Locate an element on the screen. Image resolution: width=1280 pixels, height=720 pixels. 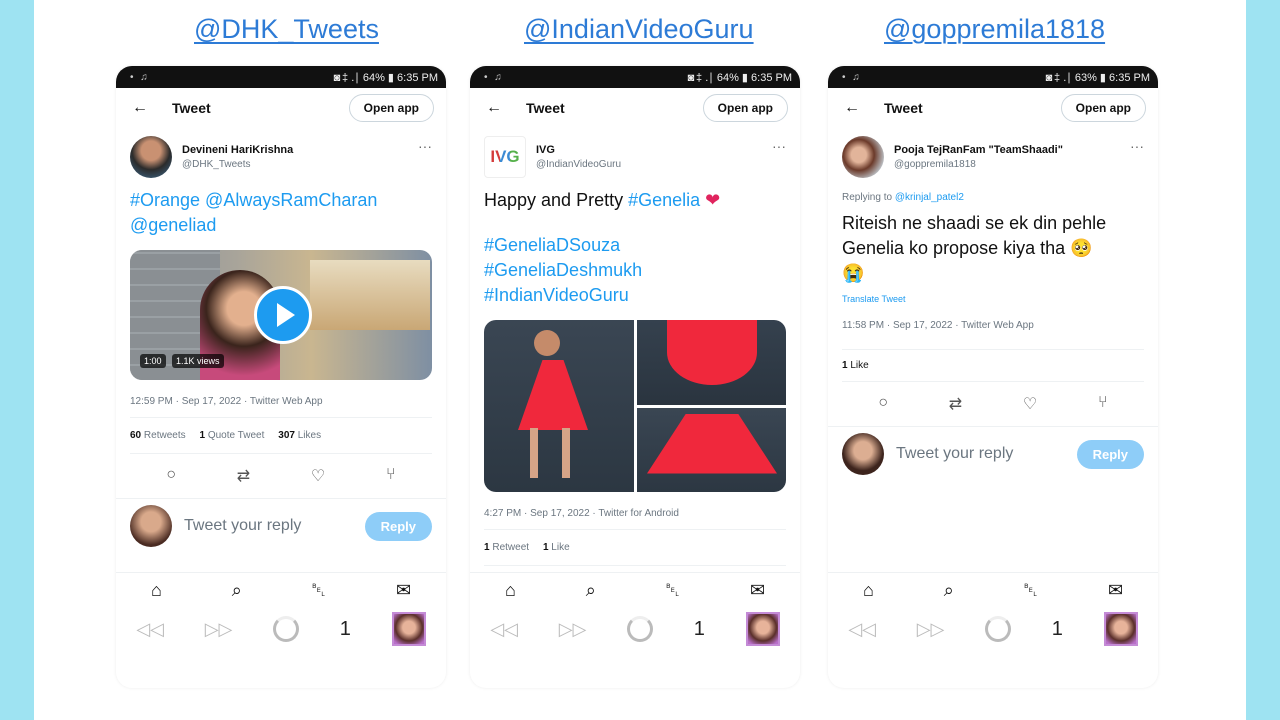
play-icon is located at coordinates (283, 315).